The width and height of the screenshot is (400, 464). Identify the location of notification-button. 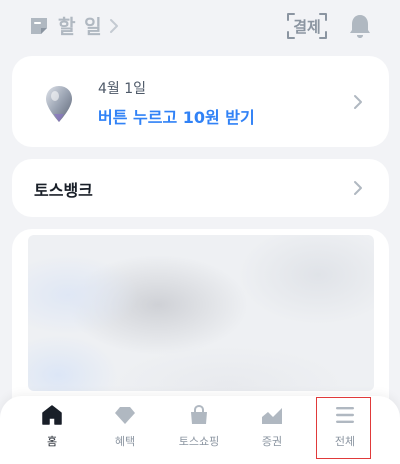
(360, 26).